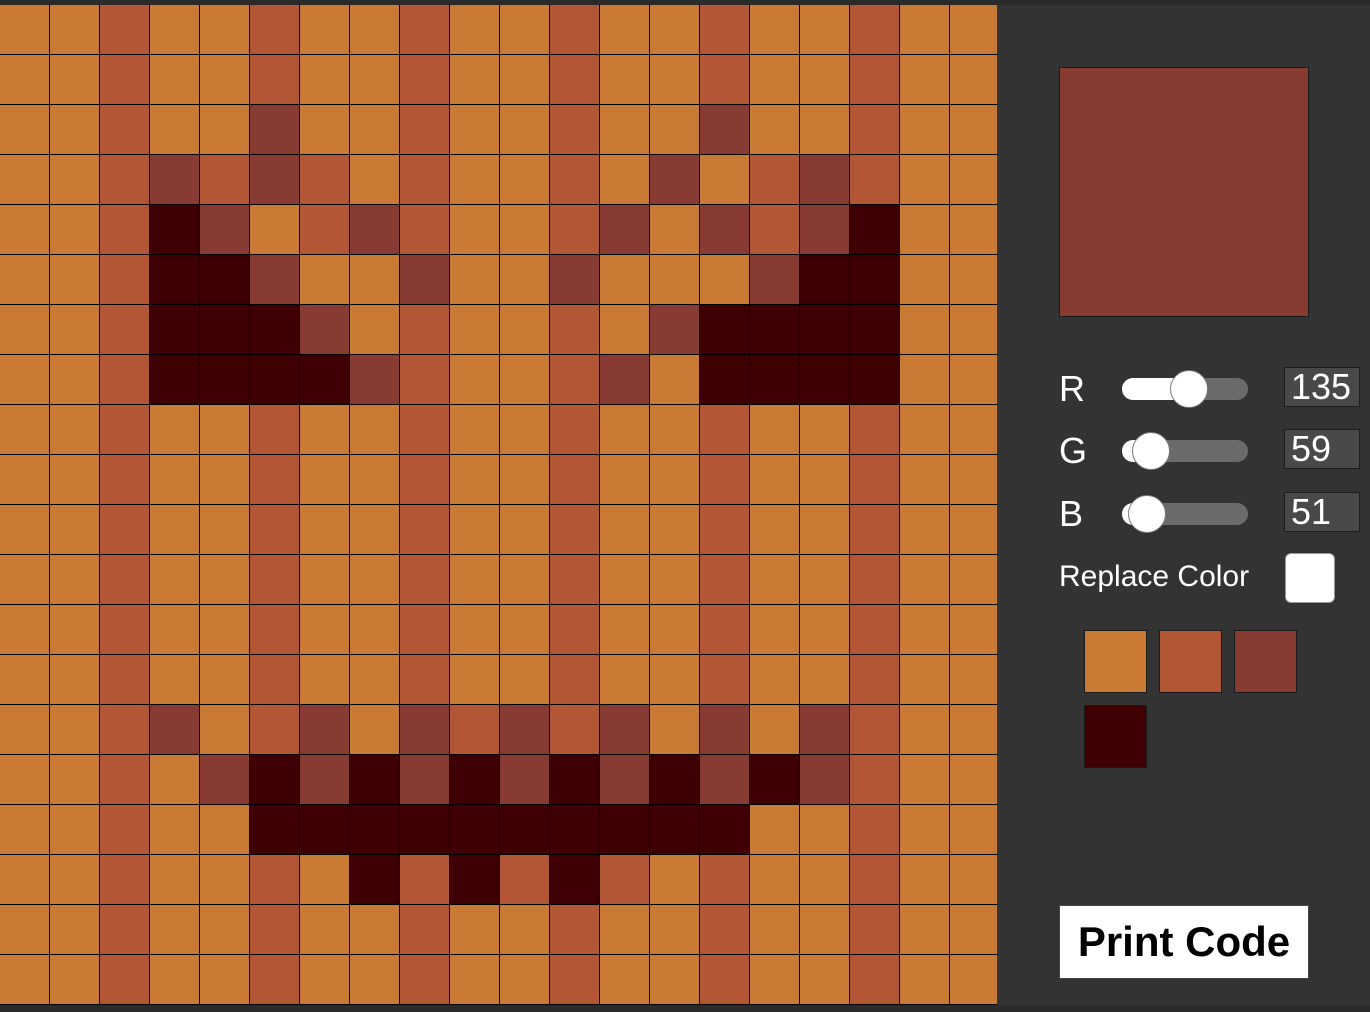 This screenshot has height=1012, width=1370. Describe the element at coordinates (1189, 389) in the screenshot. I see `slider-thumb-r` at that location.